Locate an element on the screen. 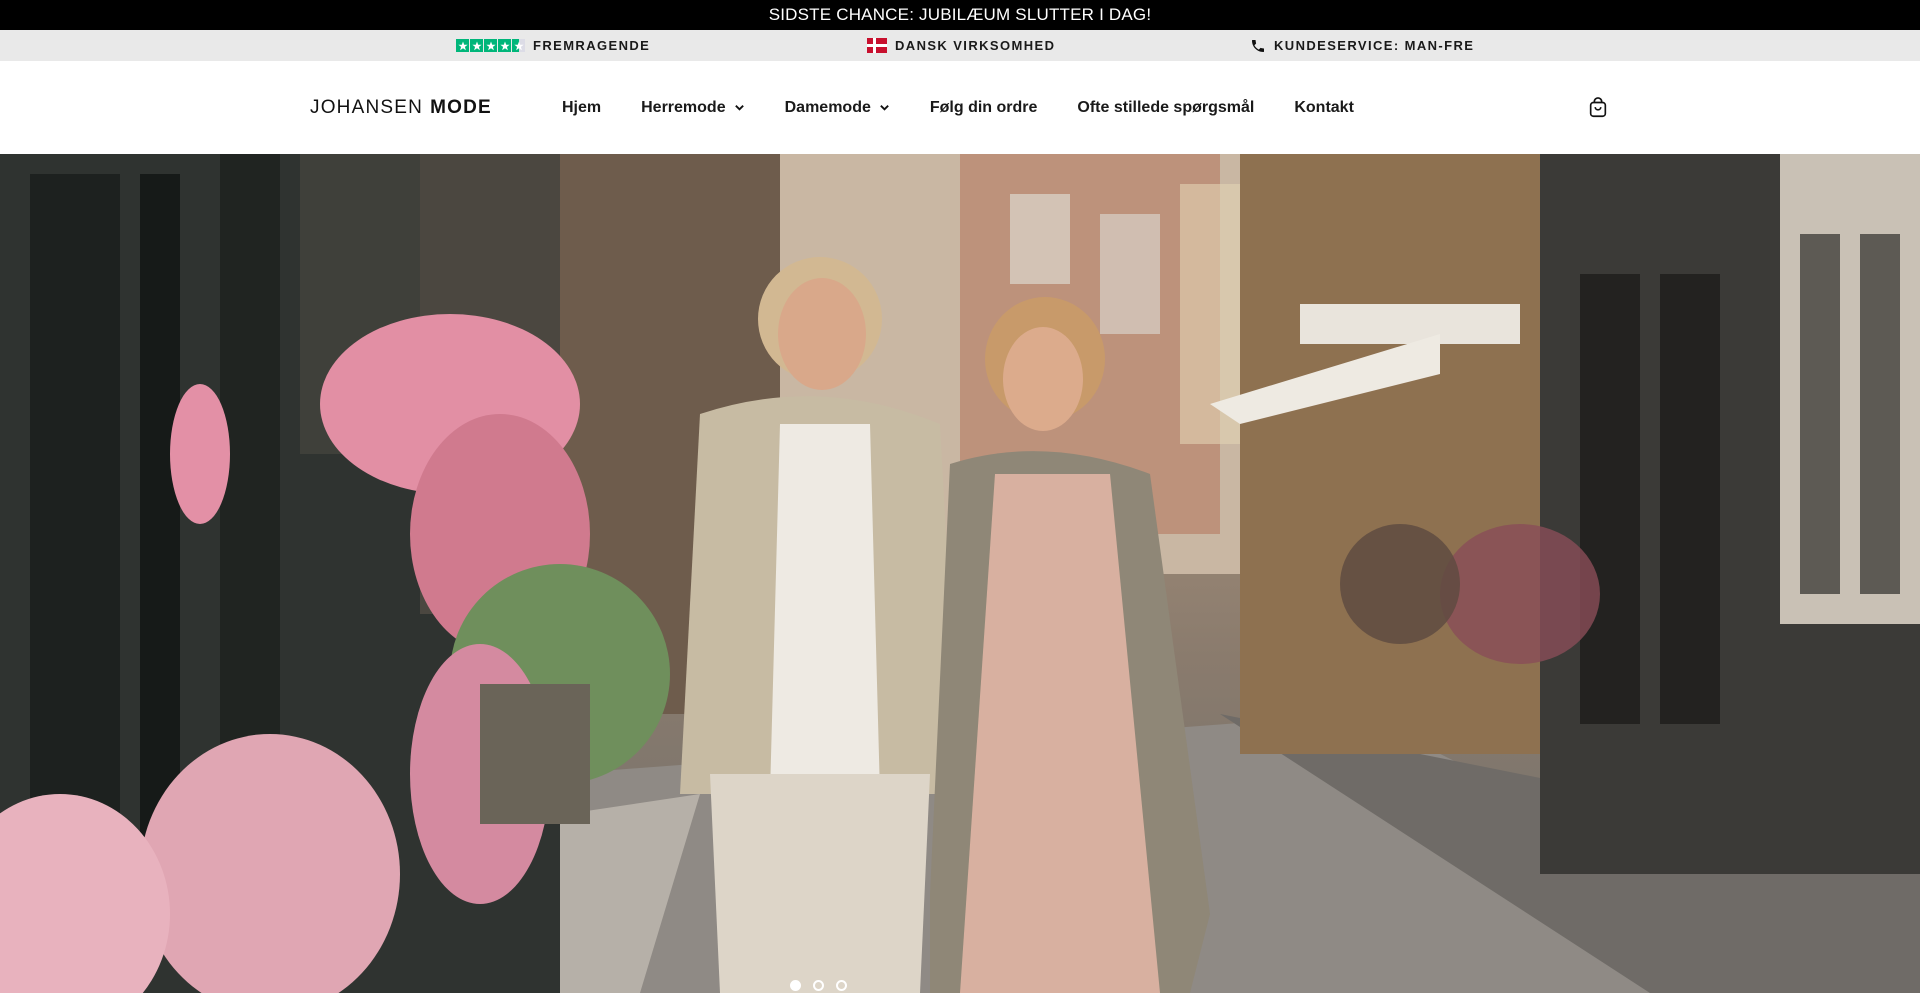  nav-label: Følg din ordre is located at coordinates (983, 107).